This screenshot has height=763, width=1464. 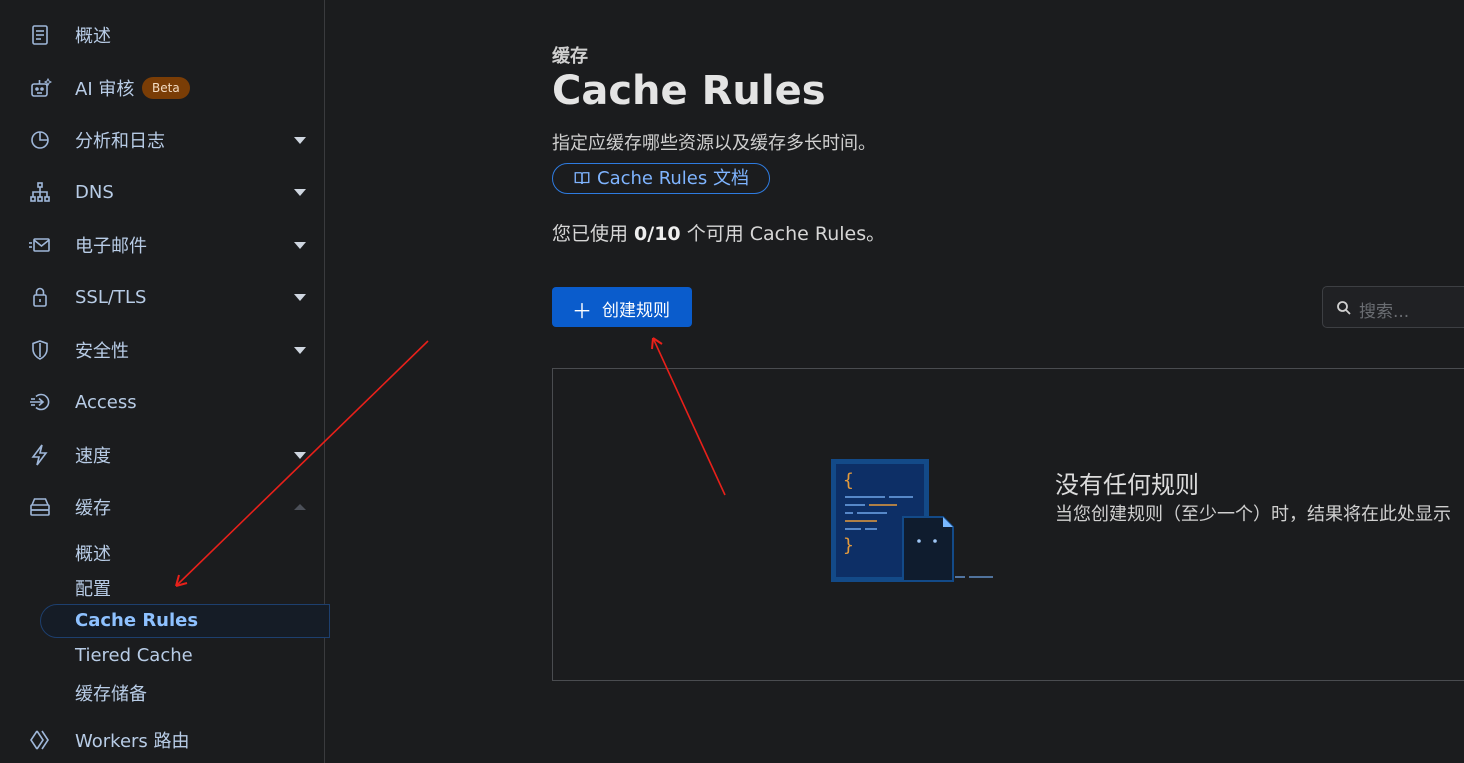 I want to click on create-rule-label: 创建规则, so click(x=636, y=311).